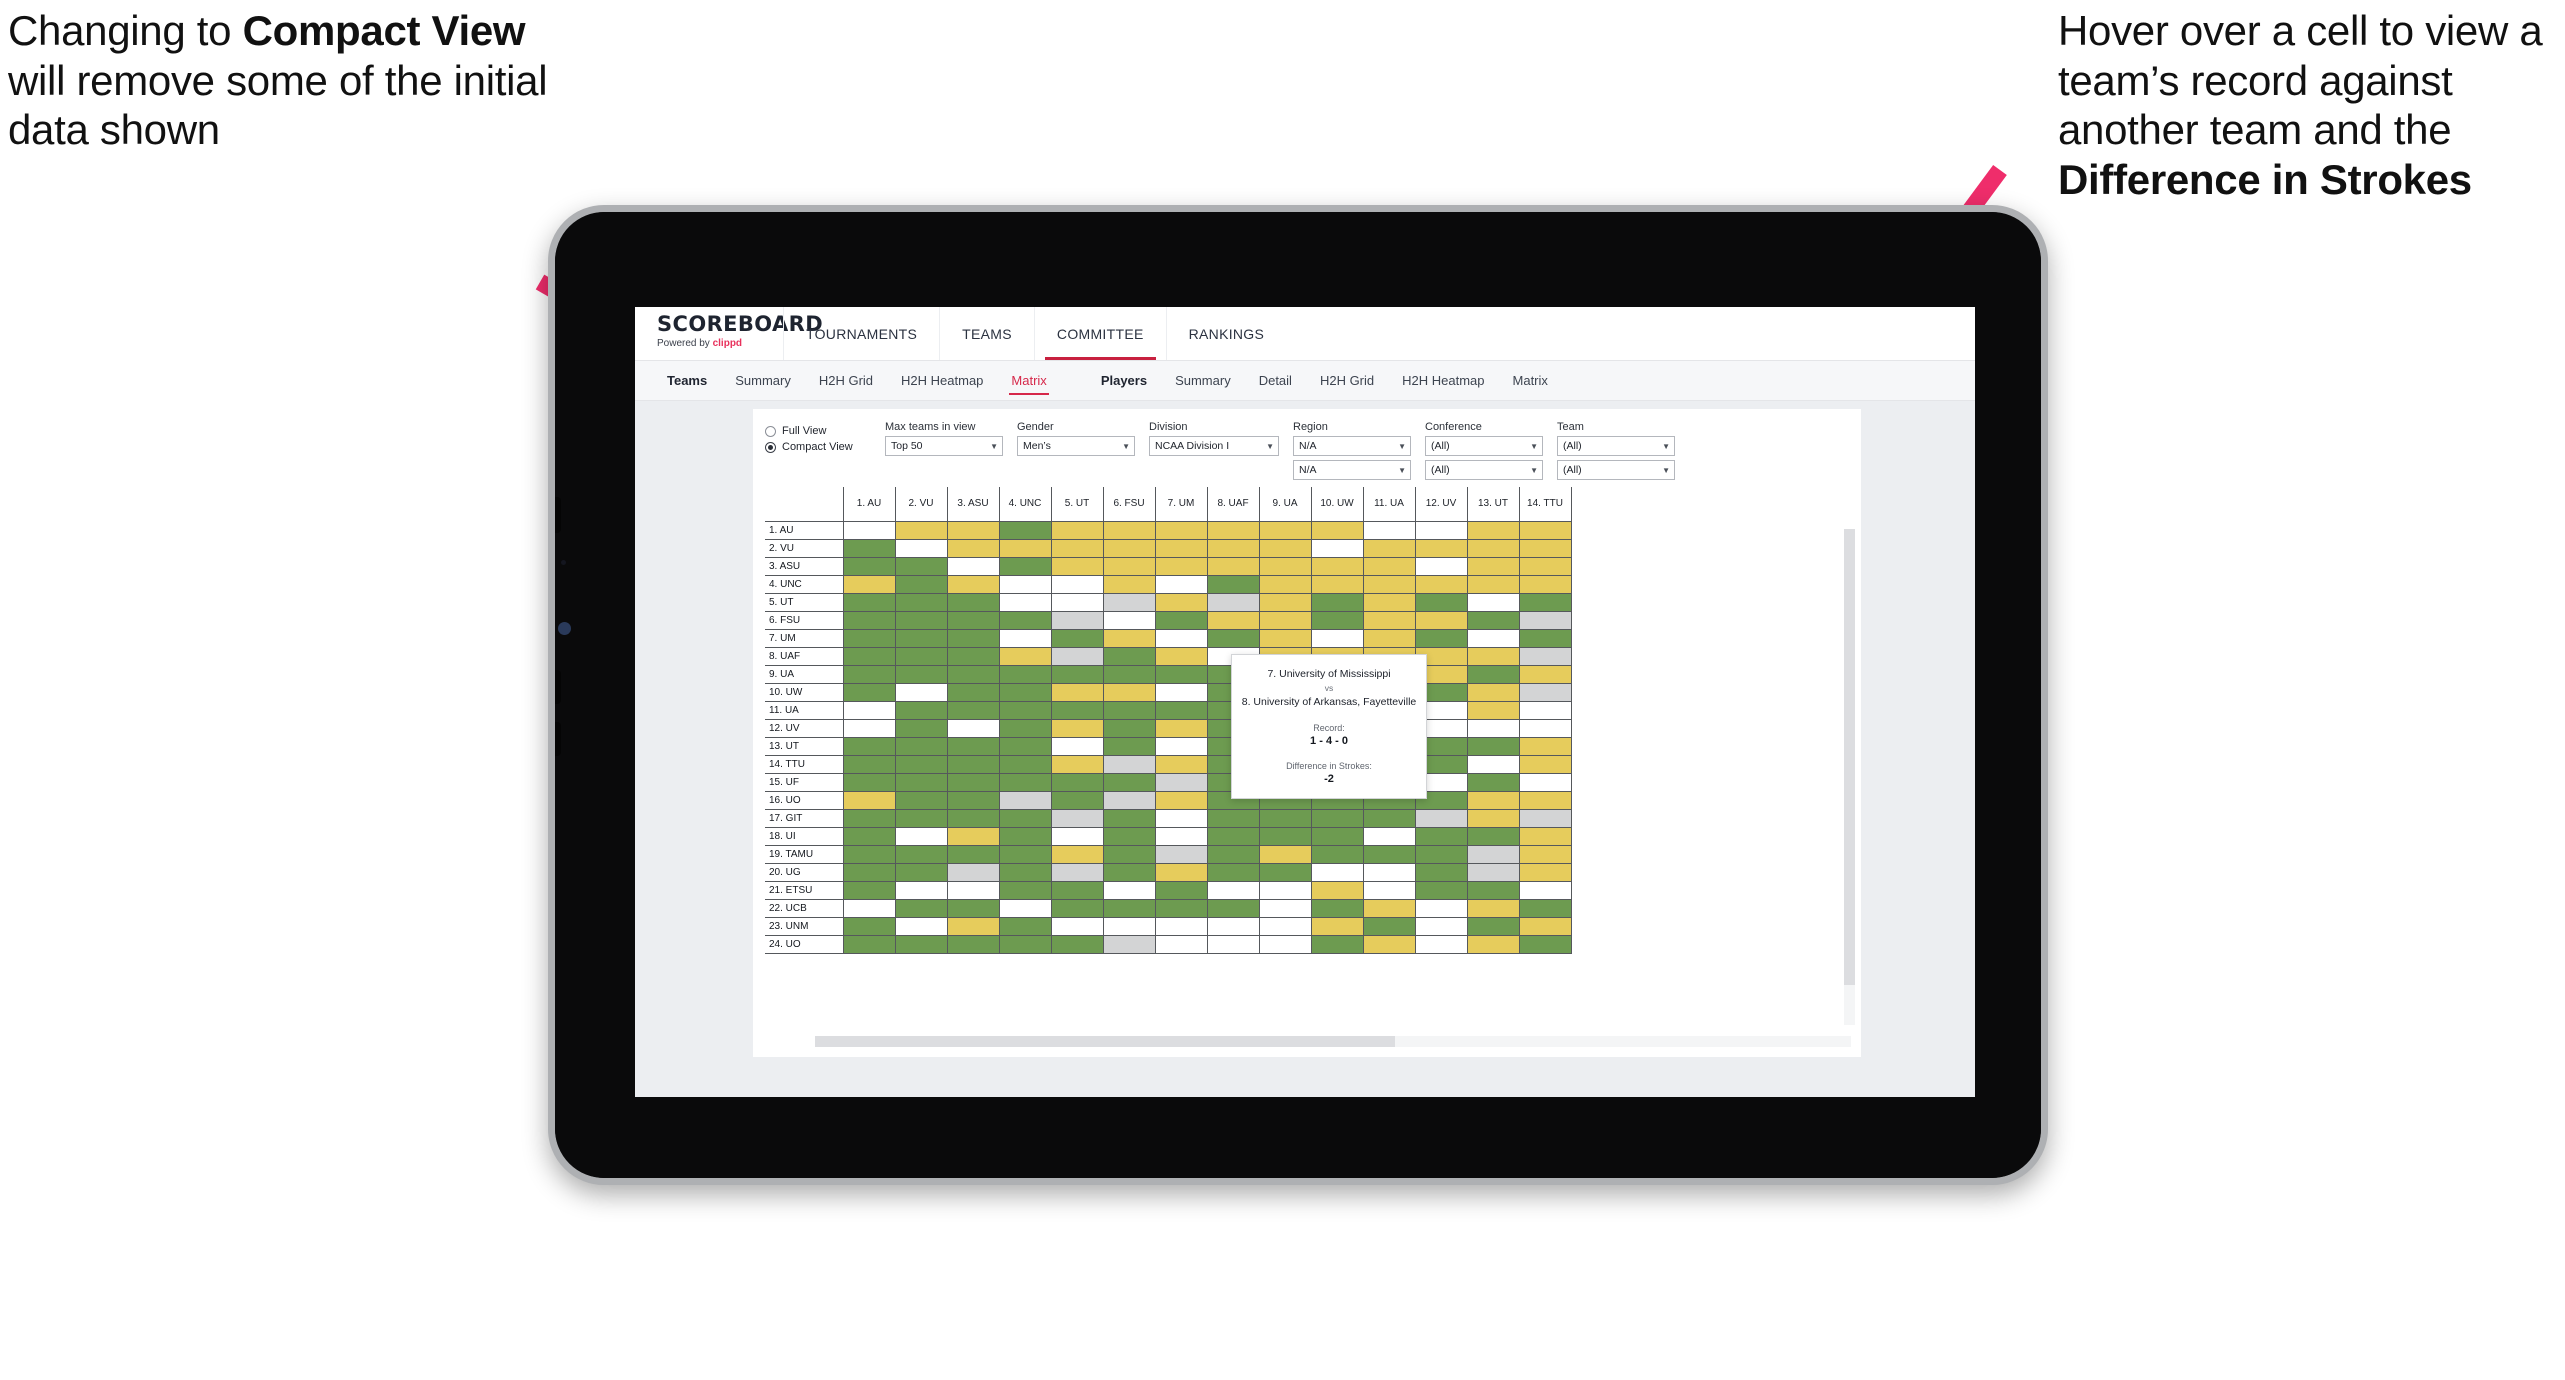 The height and width of the screenshot is (1380, 2565). What do you see at coordinates (1226, 333) in the screenshot?
I see `topnav-item-rankings: RANKINGS` at bounding box center [1226, 333].